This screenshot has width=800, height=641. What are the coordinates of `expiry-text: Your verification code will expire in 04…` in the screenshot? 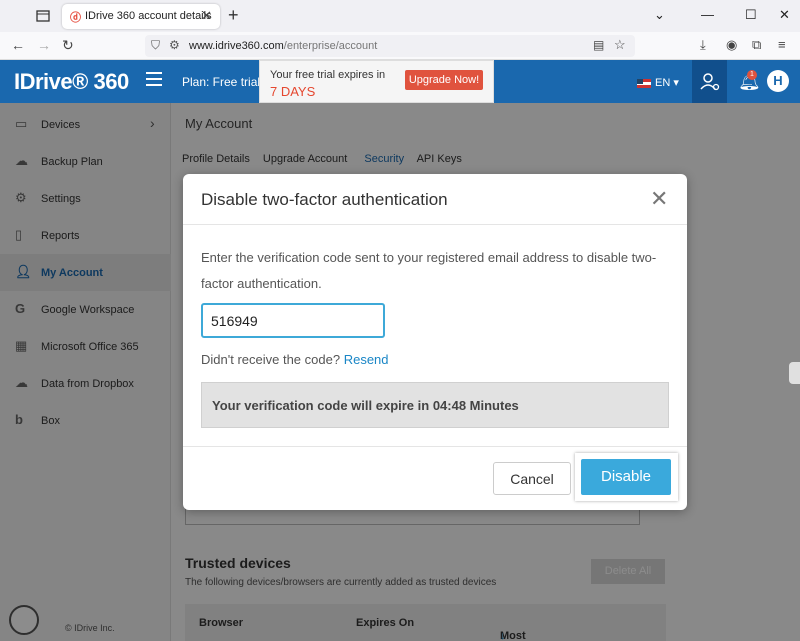 It's located at (365, 405).